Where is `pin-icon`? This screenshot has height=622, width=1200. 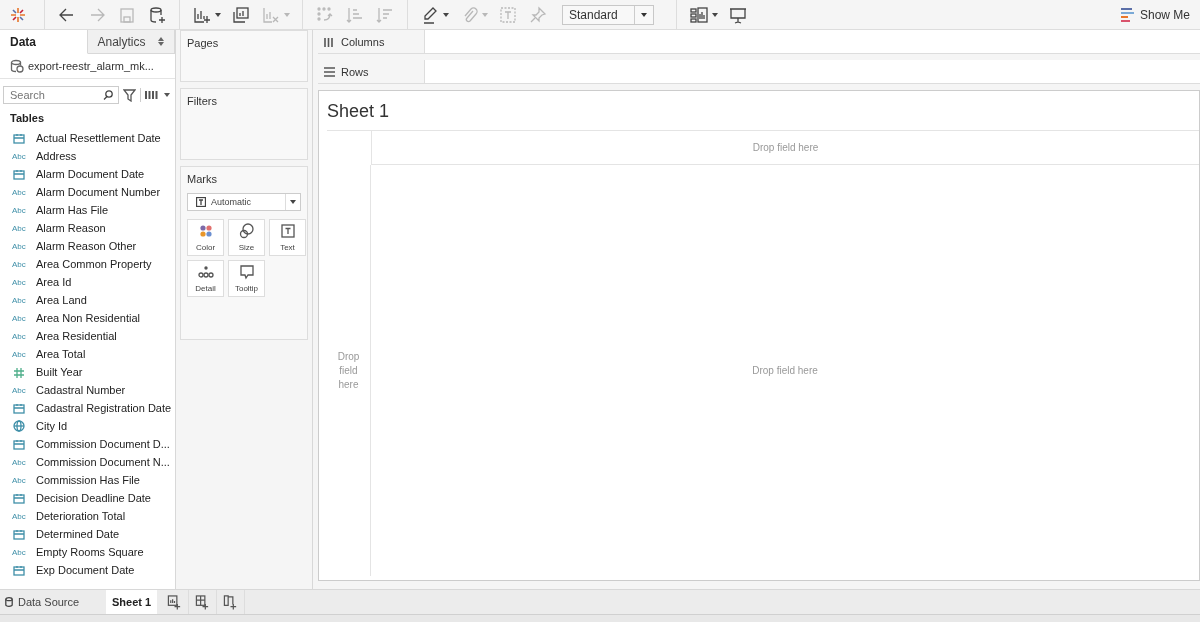
pin-icon is located at coordinates (538, 14).